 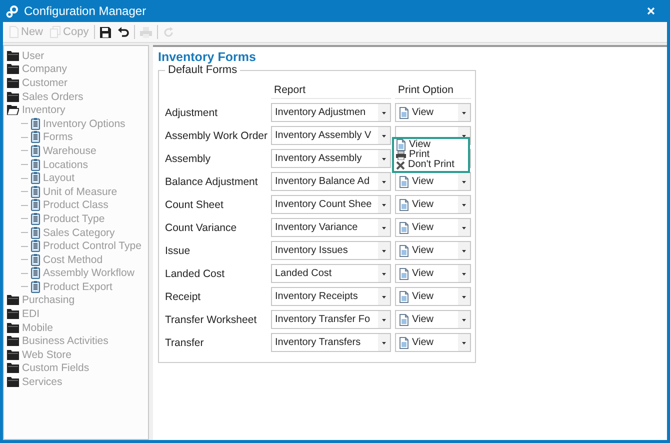 What do you see at coordinates (433, 91) in the screenshot?
I see `column-header: Print Option` at bounding box center [433, 91].